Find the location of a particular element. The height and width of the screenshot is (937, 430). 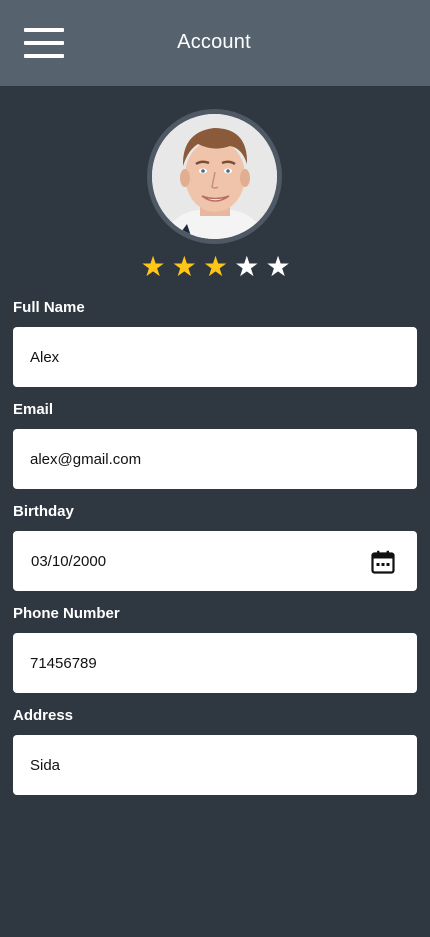

page-title: Account is located at coordinates (214, 42).